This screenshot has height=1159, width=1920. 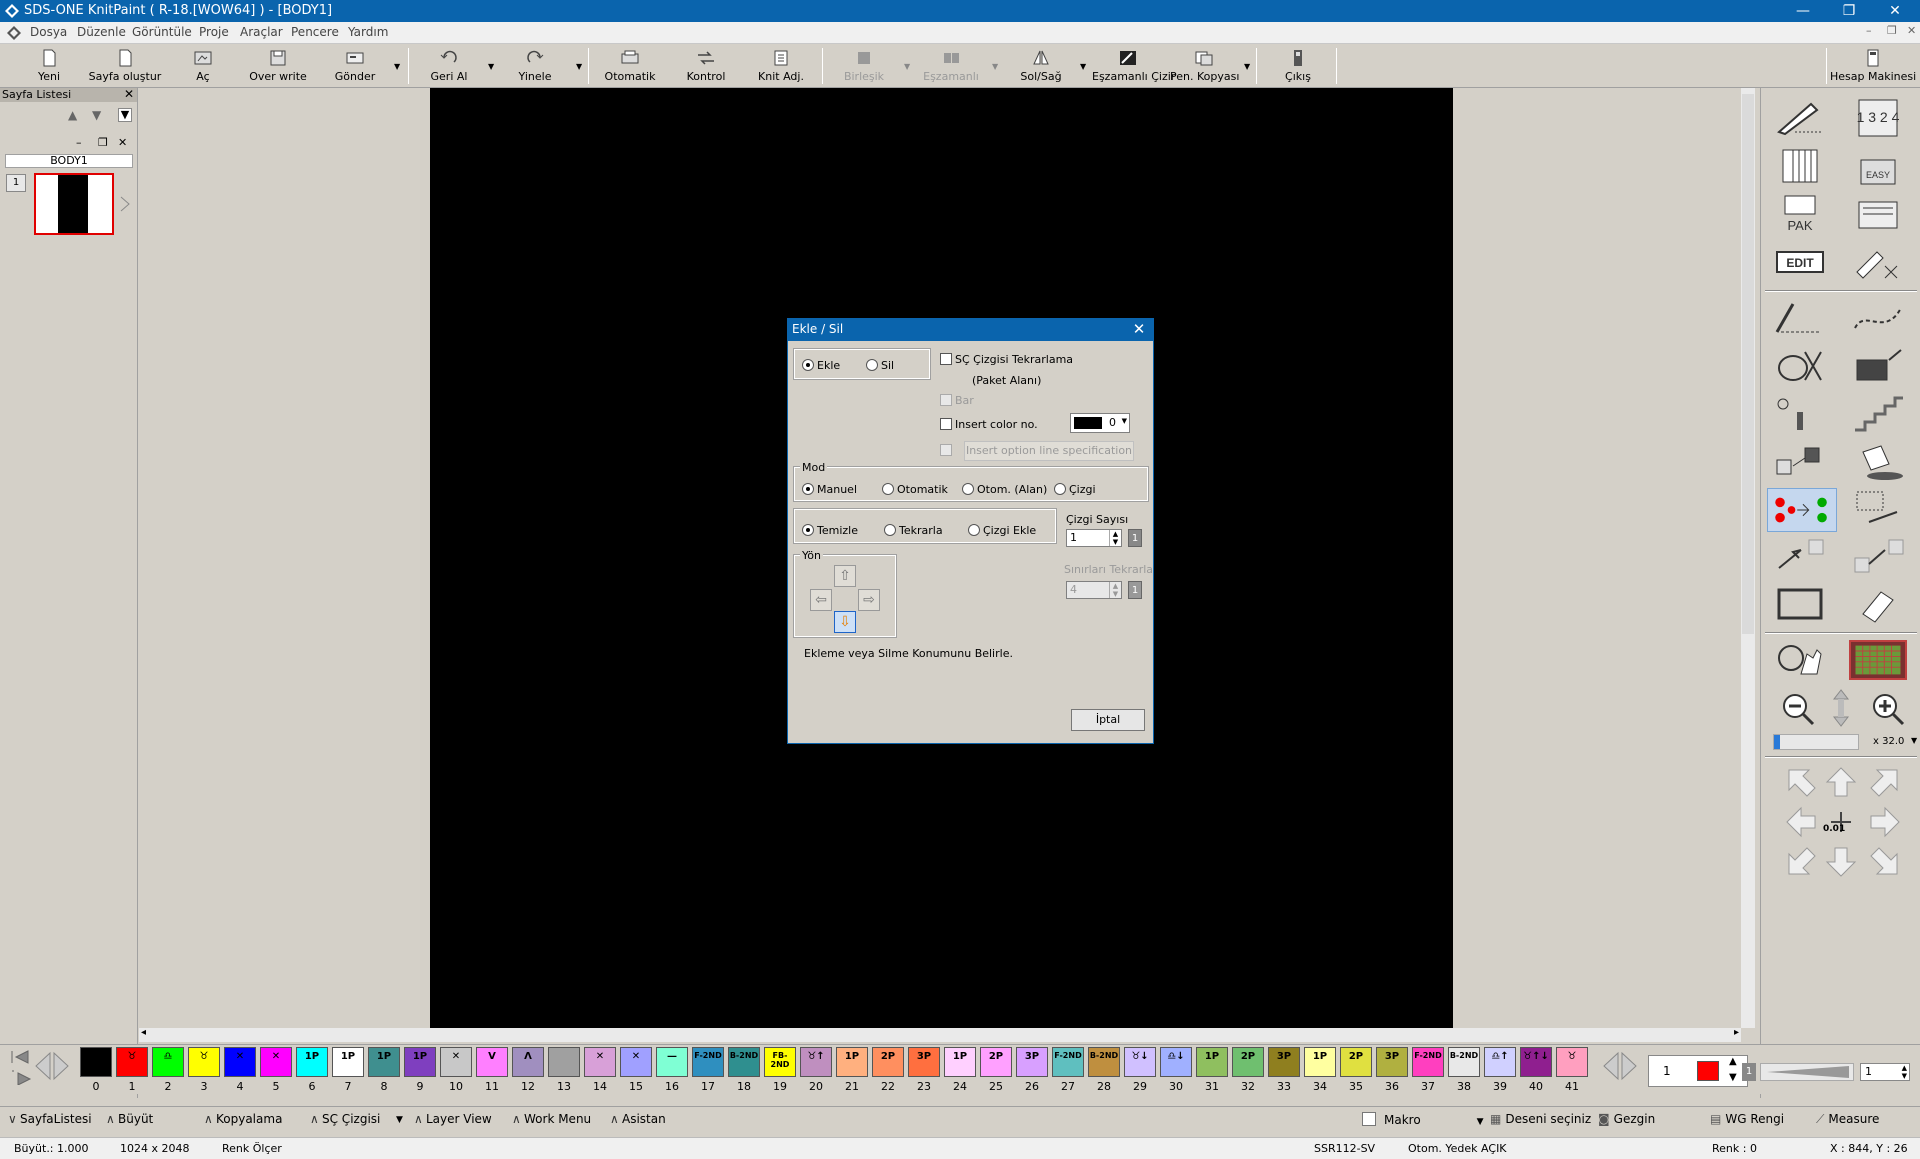 What do you see at coordinates (261, 32) in the screenshot?
I see `menu-araclar: Araçlar` at bounding box center [261, 32].